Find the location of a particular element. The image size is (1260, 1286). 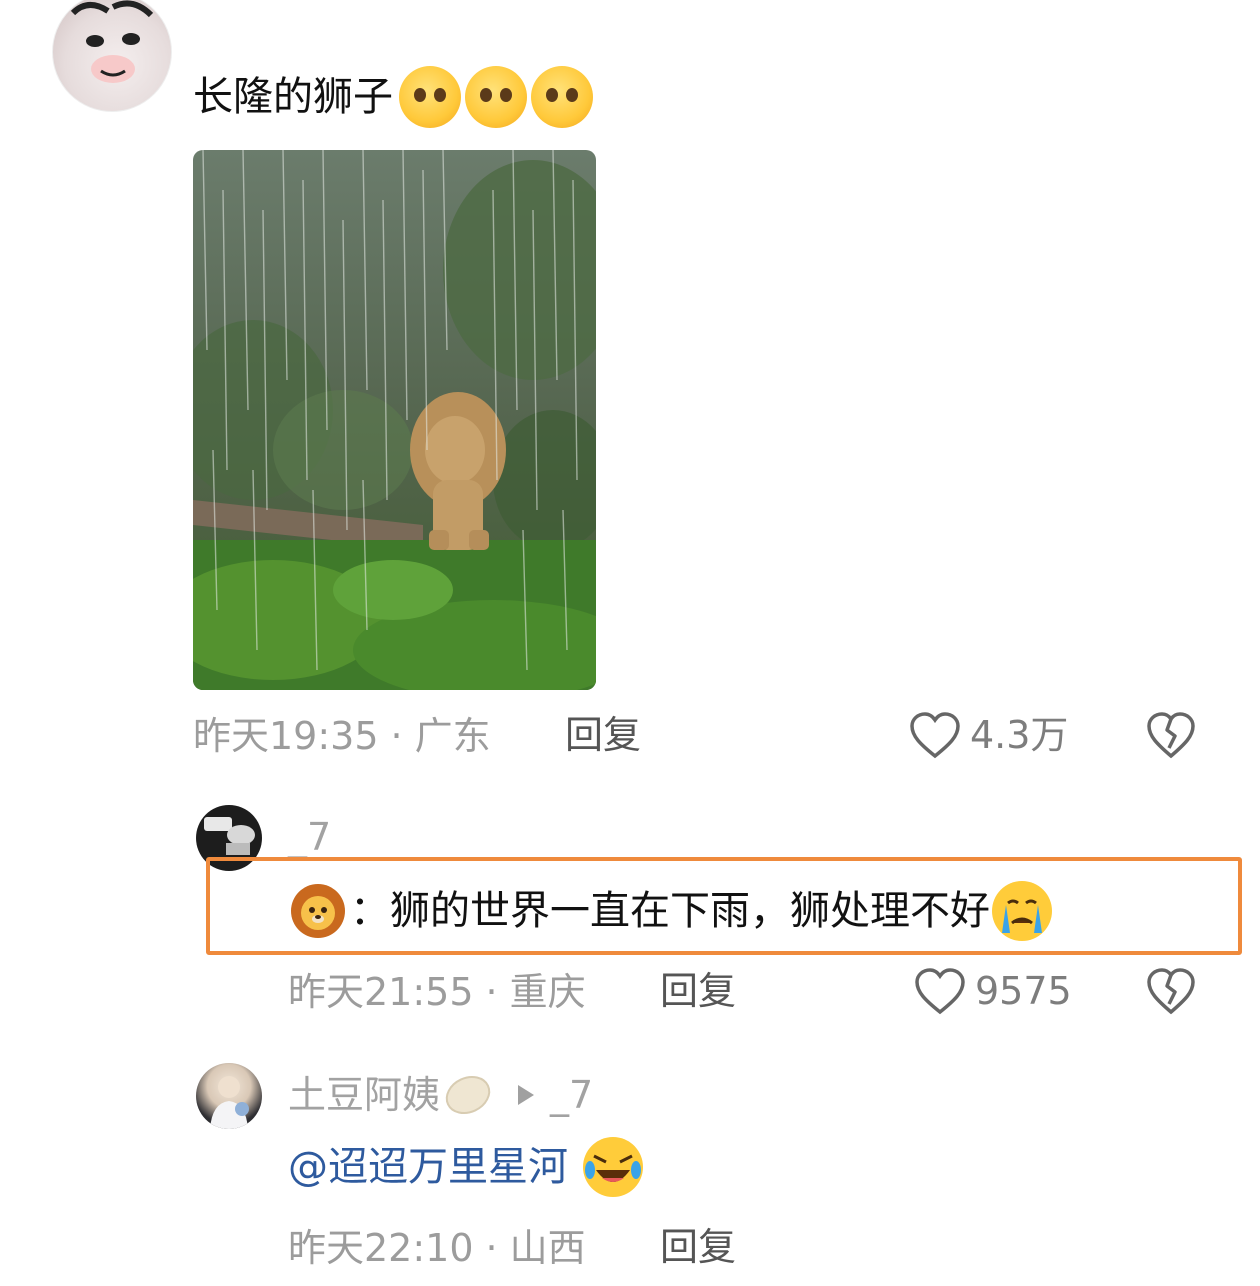

comment-image is located at coordinates (394, 420).